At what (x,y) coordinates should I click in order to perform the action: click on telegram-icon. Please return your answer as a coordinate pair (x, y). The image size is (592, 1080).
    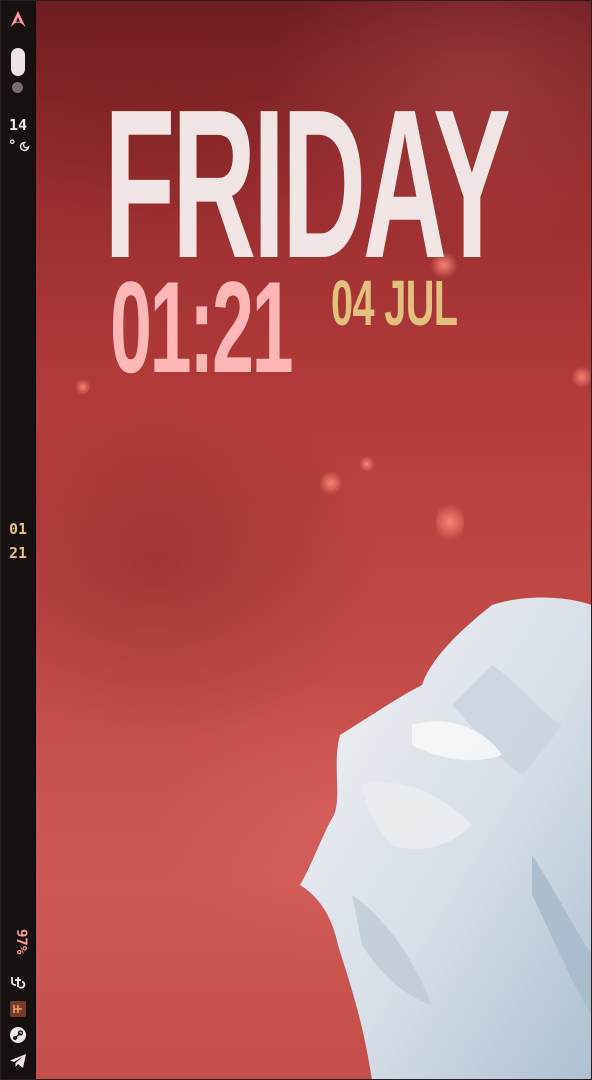
    Looking at the image, I should click on (18, 1061).